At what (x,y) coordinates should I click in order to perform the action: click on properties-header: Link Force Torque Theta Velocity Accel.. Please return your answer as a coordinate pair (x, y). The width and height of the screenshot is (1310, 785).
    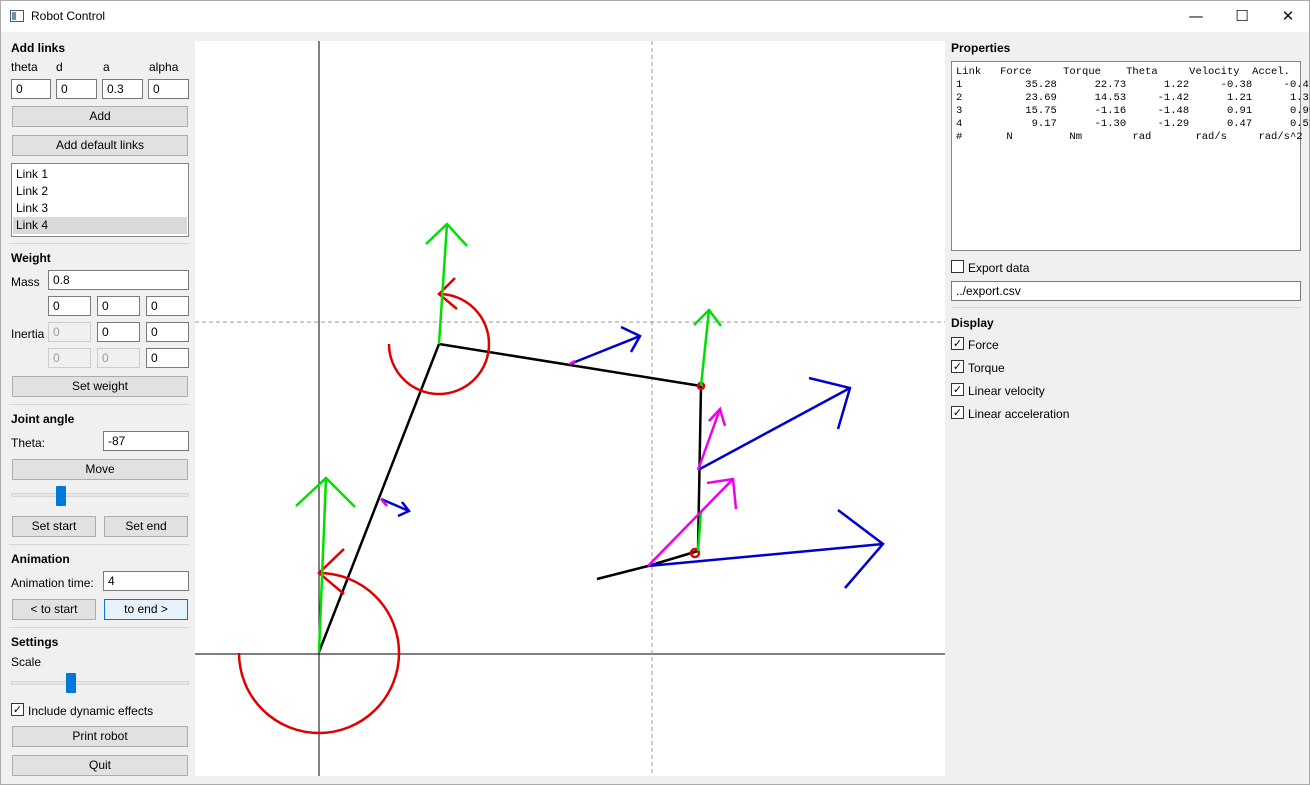
    Looking at the image, I should click on (1123, 72).